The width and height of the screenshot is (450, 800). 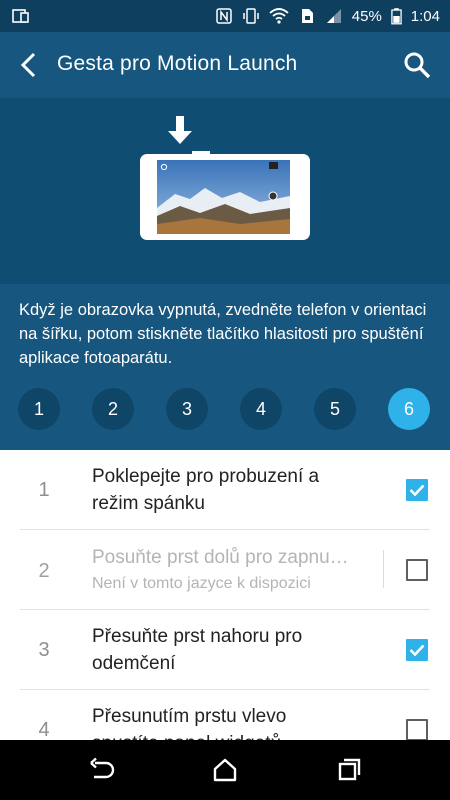 I want to click on down-arrow-icon, so click(x=180, y=130).